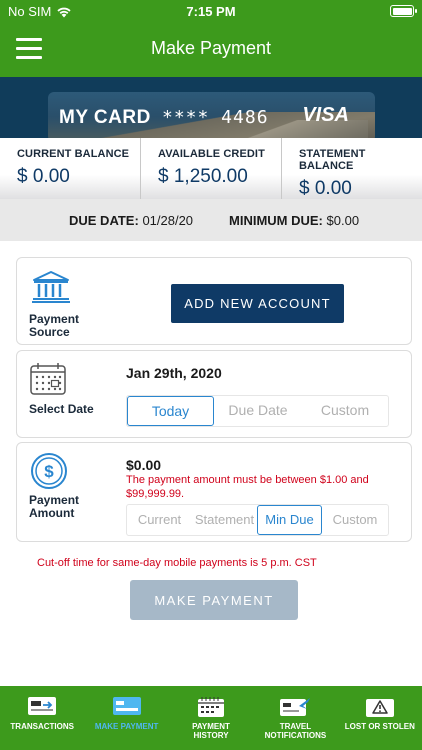 This screenshot has height=750, width=422. Describe the element at coordinates (42, 726) in the screenshot. I see `tab-transactions-label: TRANSACTIONS` at that location.